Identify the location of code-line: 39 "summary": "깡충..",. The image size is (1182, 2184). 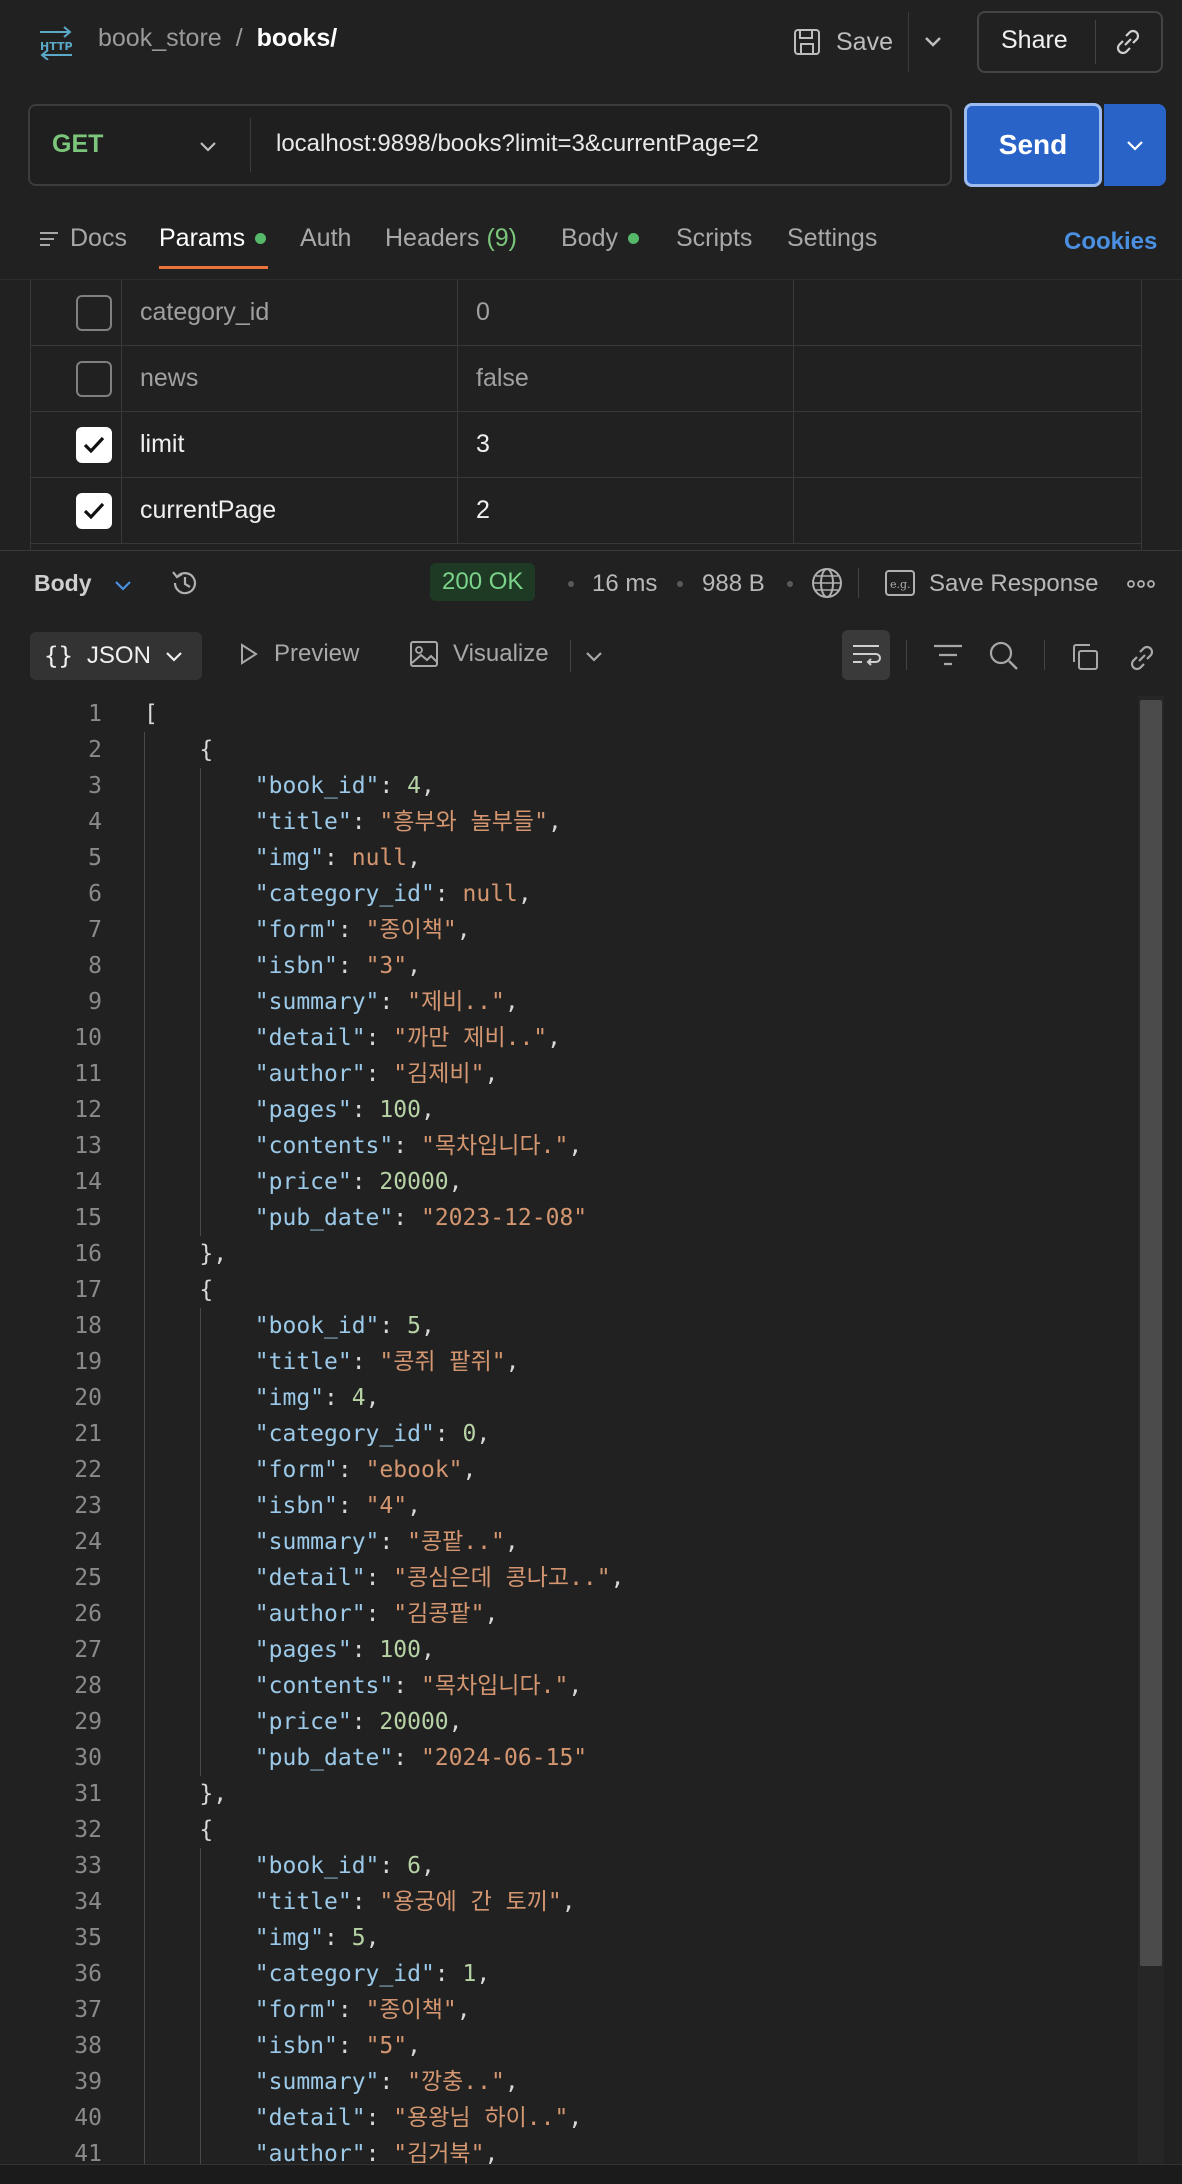
(565, 2082).